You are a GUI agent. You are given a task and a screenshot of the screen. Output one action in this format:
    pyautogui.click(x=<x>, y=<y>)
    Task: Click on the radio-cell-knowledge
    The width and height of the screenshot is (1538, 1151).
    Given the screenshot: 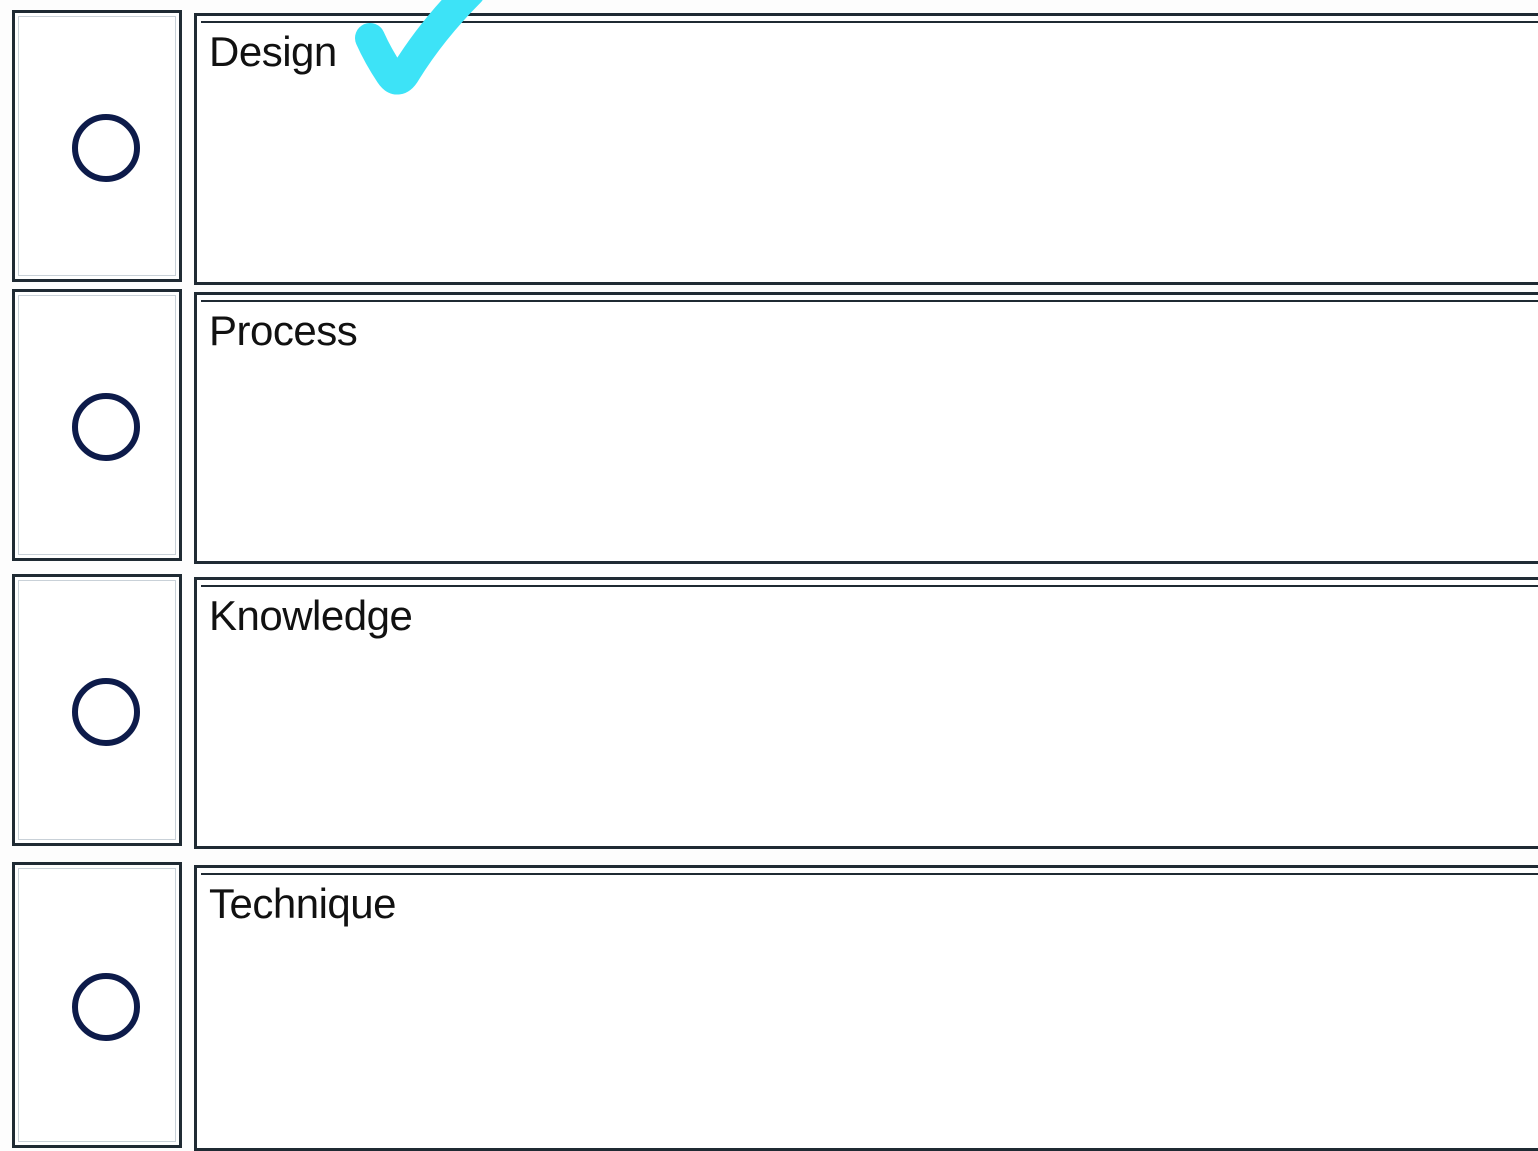 What is the action you would take?
    pyautogui.click(x=97, y=710)
    